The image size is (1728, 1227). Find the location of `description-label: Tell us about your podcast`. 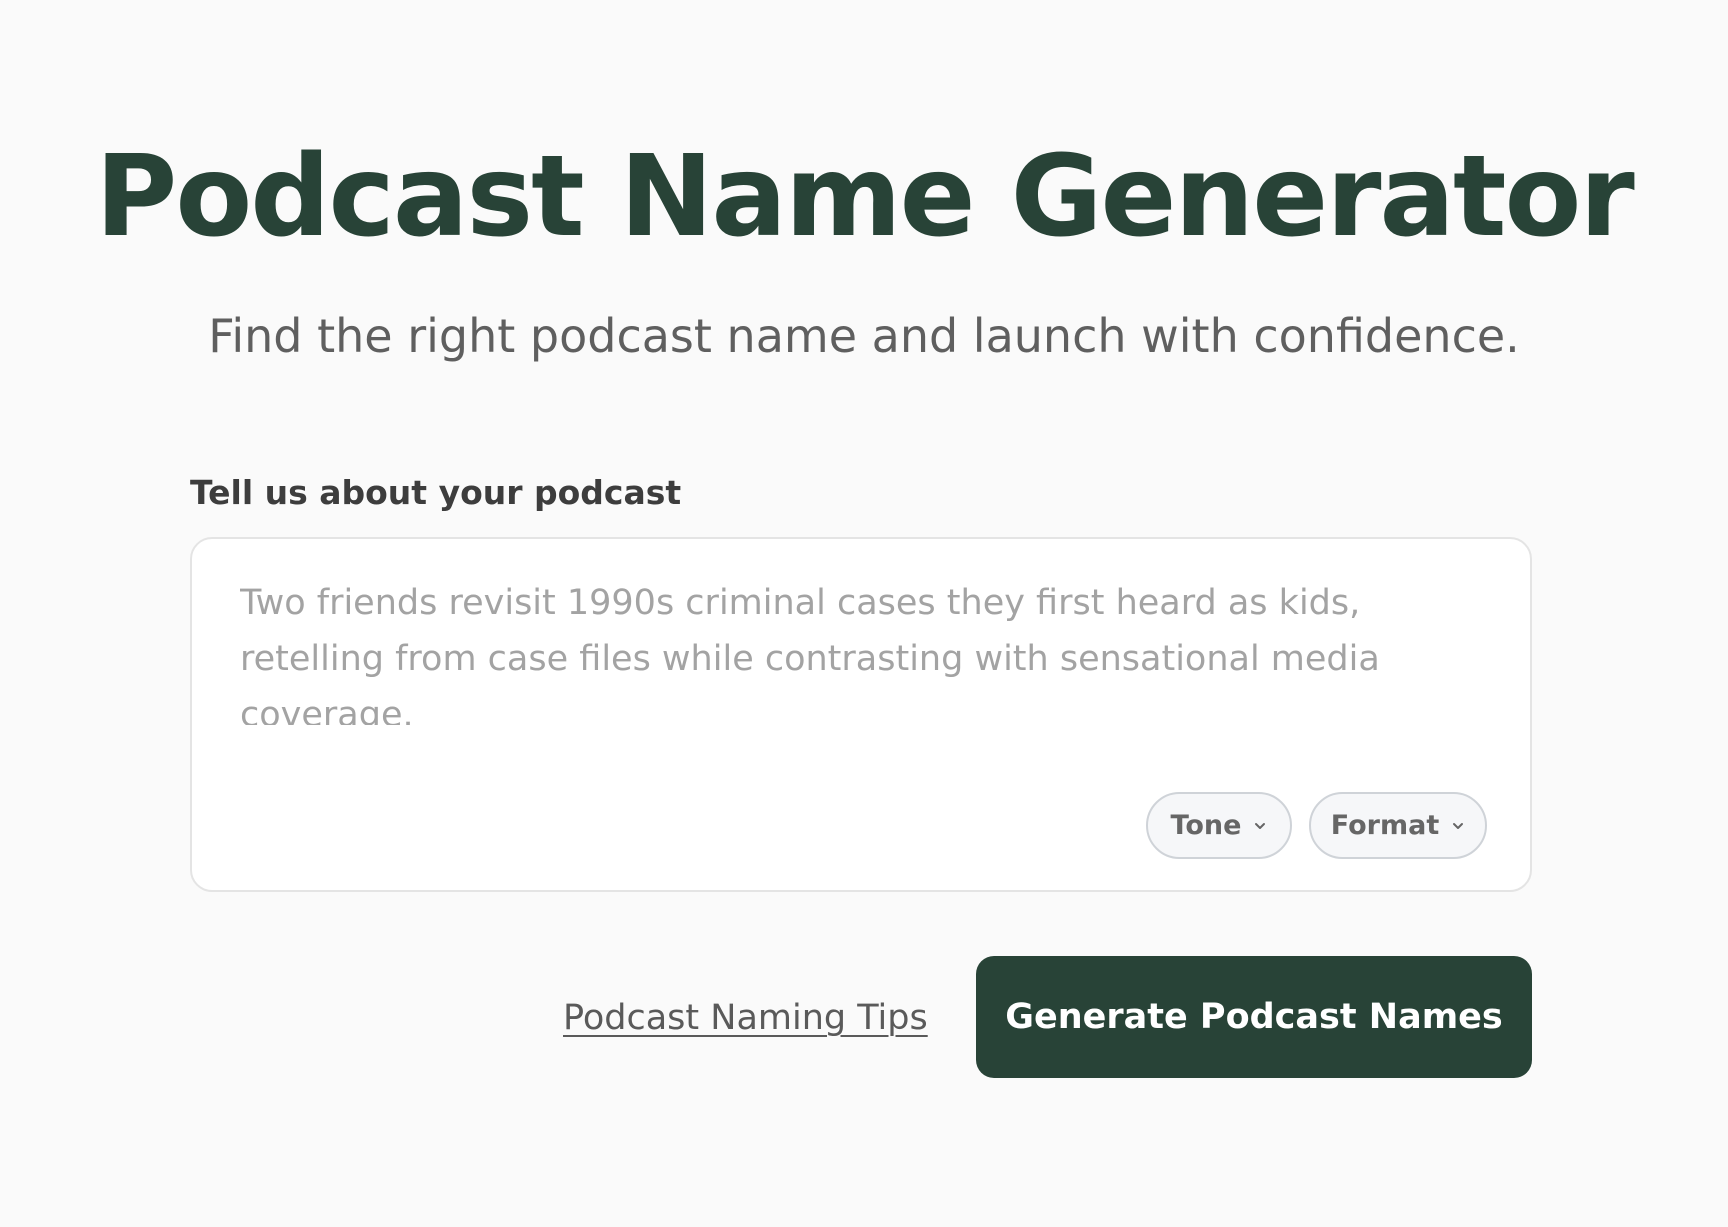

description-label: Tell us about your podcast is located at coordinates (436, 492).